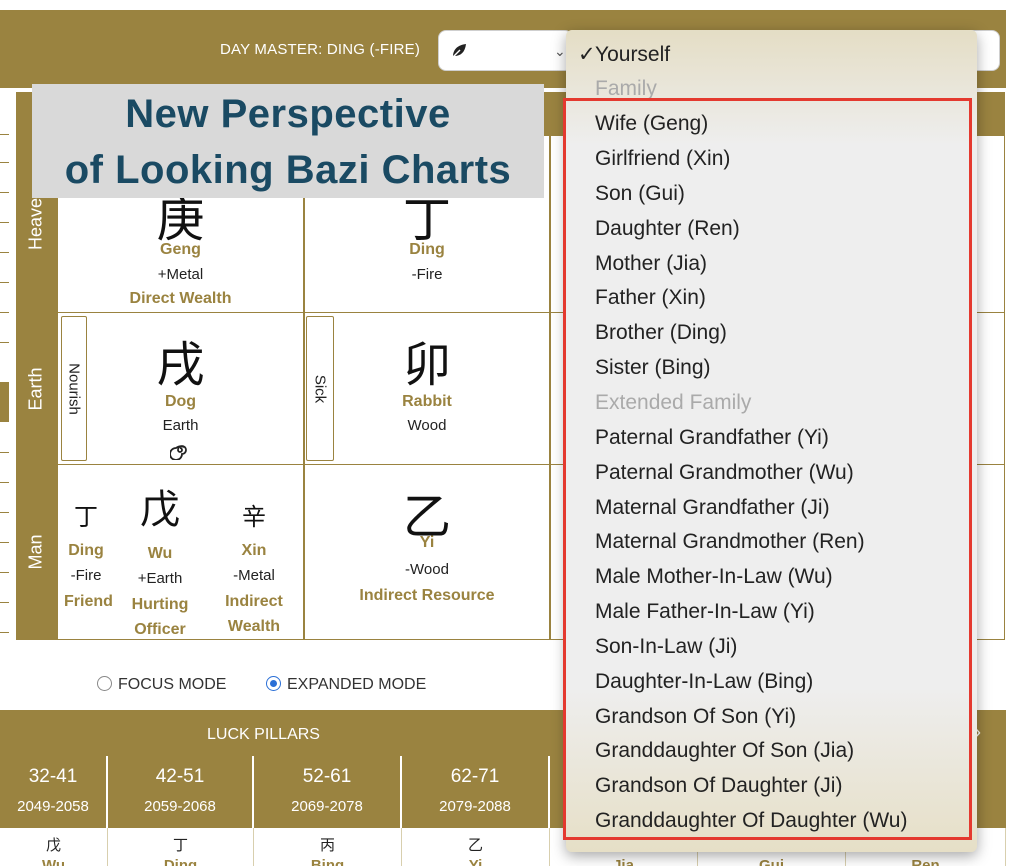  What do you see at coordinates (667, 229) in the screenshot?
I see `option-family: Daughter (Ren)` at bounding box center [667, 229].